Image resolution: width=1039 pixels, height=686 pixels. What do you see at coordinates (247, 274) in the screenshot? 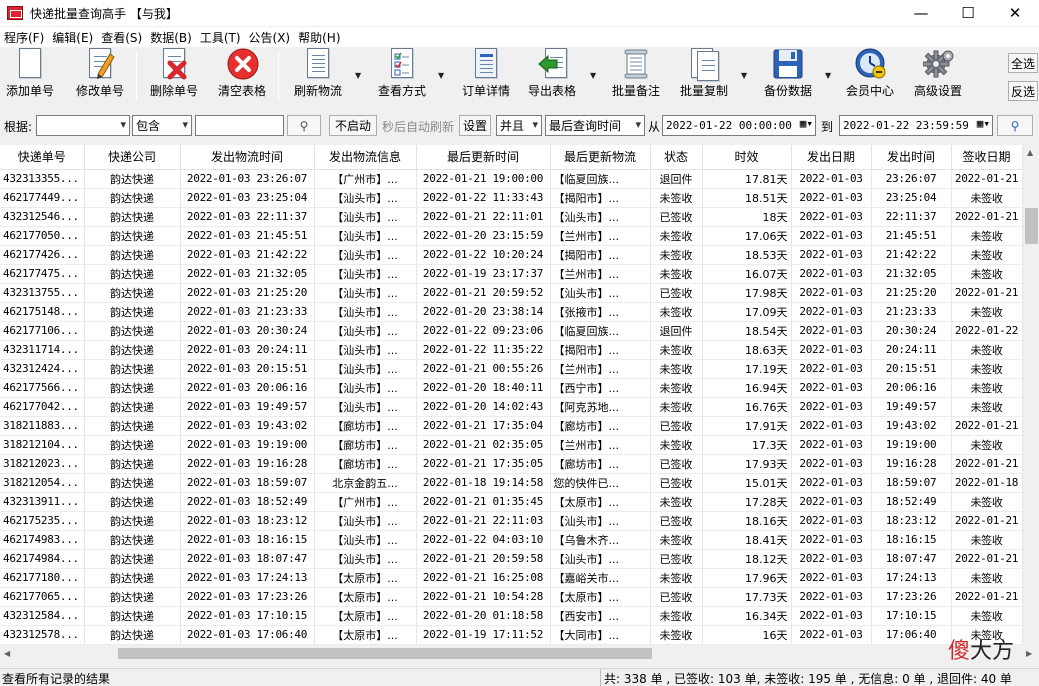
I see `table-cell: 2022-01-03 21:32:05` at bounding box center [247, 274].